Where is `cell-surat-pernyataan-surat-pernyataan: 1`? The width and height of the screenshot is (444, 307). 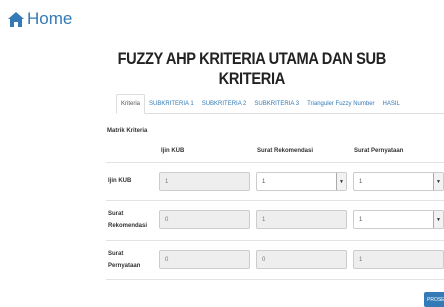
cell-surat-pernyataan-surat-pernyataan: 1 is located at coordinates (398, 259).